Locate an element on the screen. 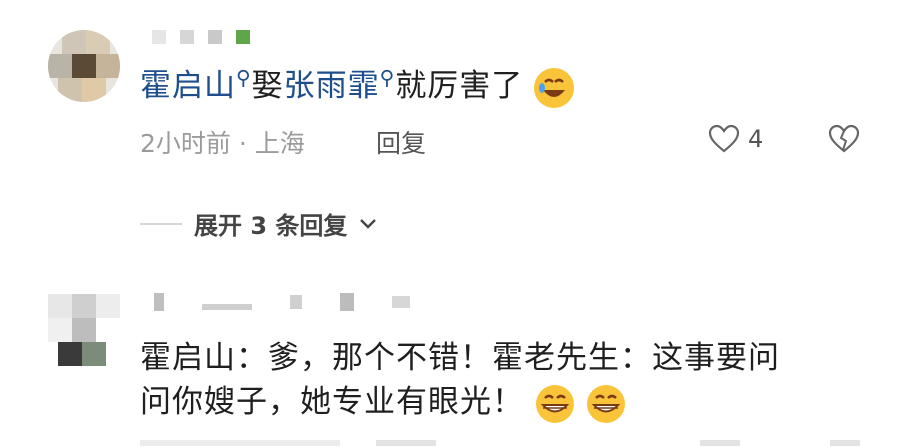  mention-link: 霍启山⚲ is located at coordinates (196, 84).